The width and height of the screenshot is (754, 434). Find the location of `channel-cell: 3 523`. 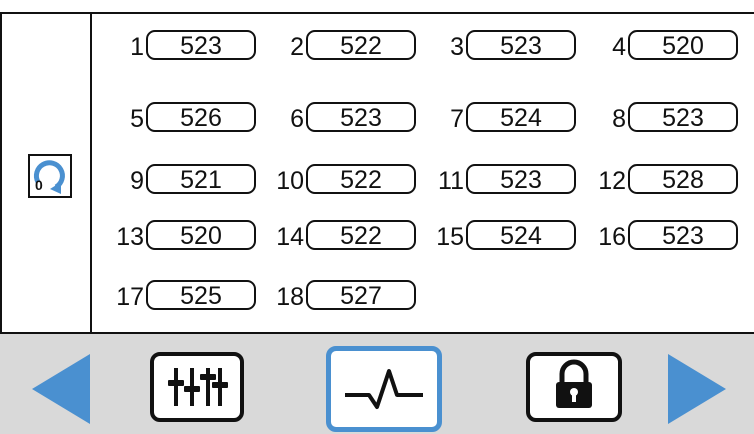

channel-cell: 3 523 is located at coordinates (502, 45).